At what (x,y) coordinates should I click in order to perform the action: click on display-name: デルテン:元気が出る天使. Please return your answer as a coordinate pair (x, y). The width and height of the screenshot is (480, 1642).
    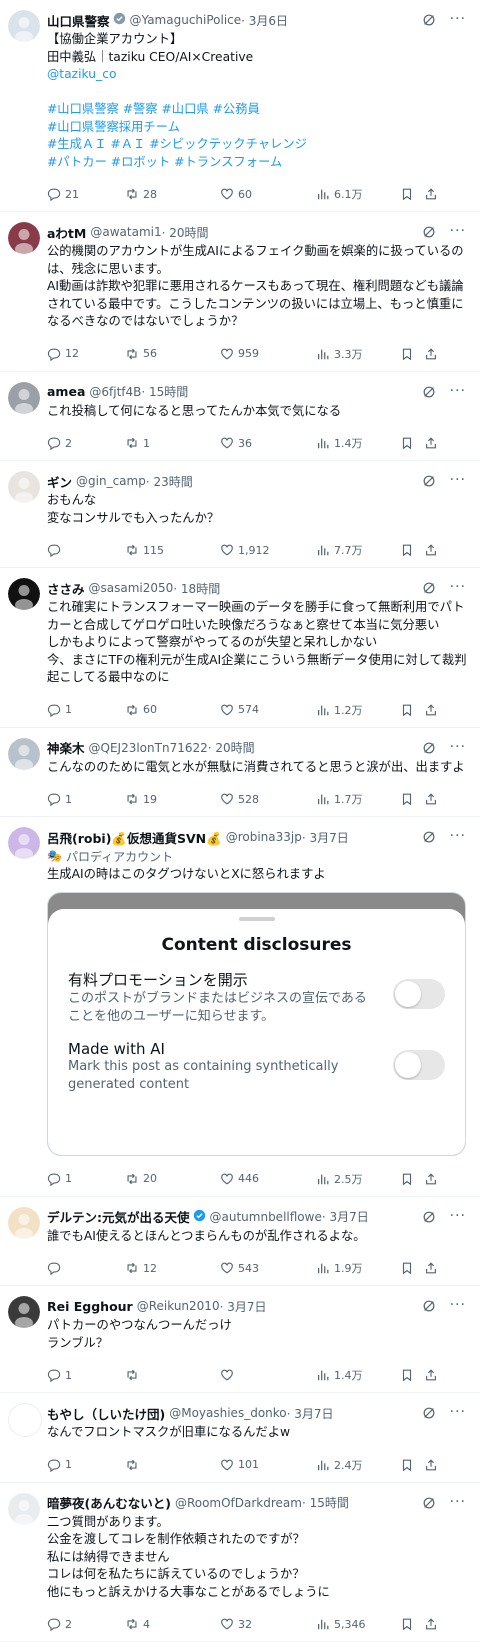
    Looking at the image, I should click on (118, 1216).